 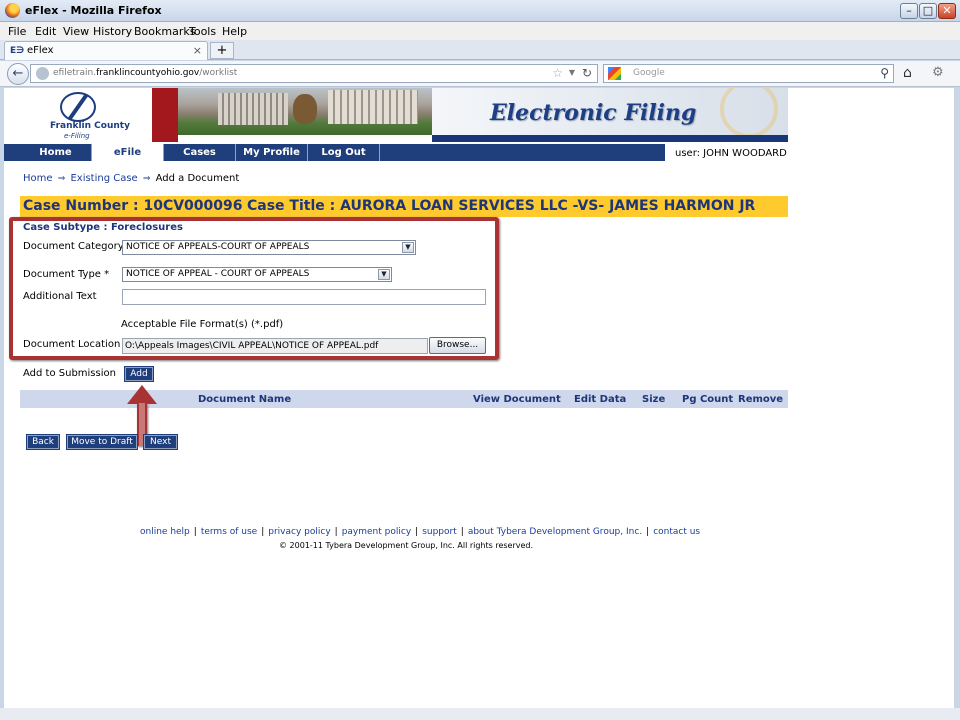 I want to click on document-type-label: Document Type *, so click(x=66, y=274).